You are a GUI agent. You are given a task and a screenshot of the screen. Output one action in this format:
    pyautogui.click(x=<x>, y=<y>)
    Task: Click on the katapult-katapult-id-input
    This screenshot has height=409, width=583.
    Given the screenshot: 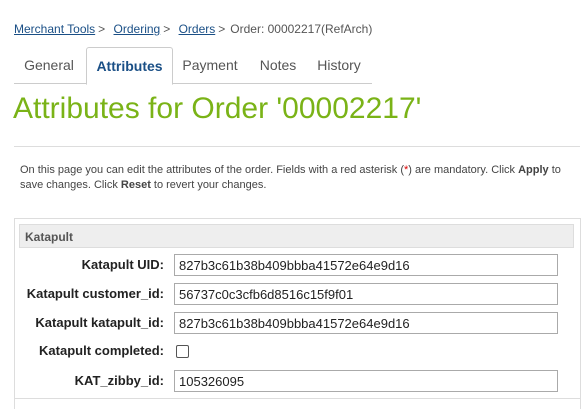 What is the action you would take?
    pyautogui.click(x=366, y=323)
    